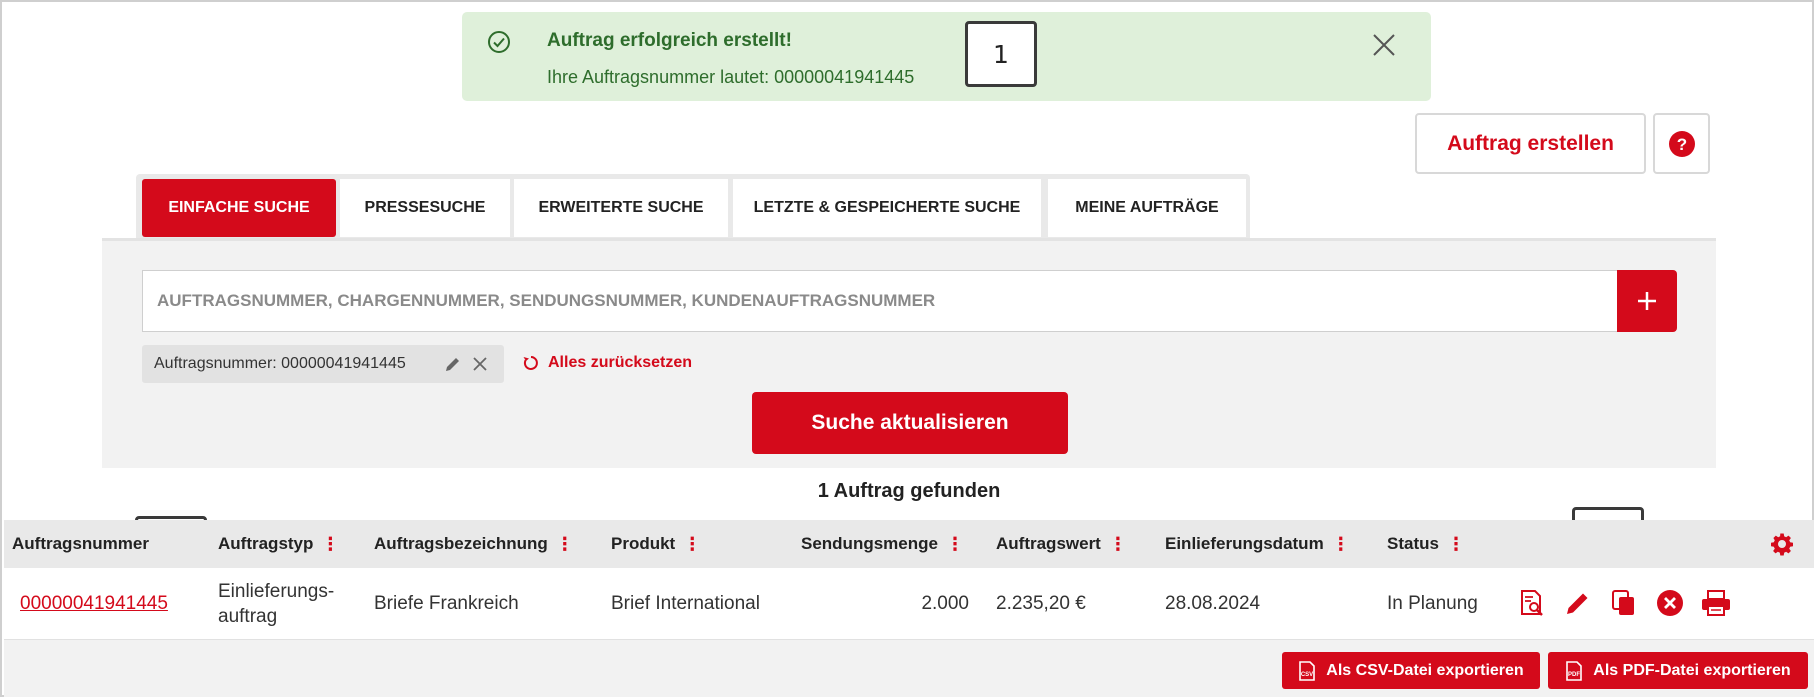 This screenshot has height=697, width=1814. I want to click on tab-meine-auftraege: MEINE AUFTRÄGE, so click(1147, 208).